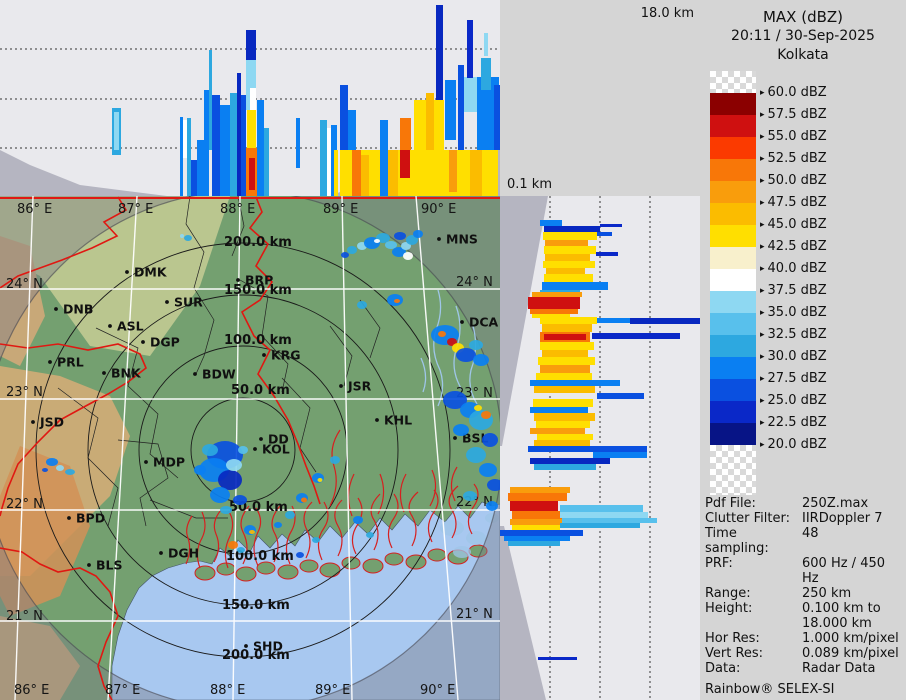  I want to click on info-value: IIRDoppler 7, so click(842, 518).